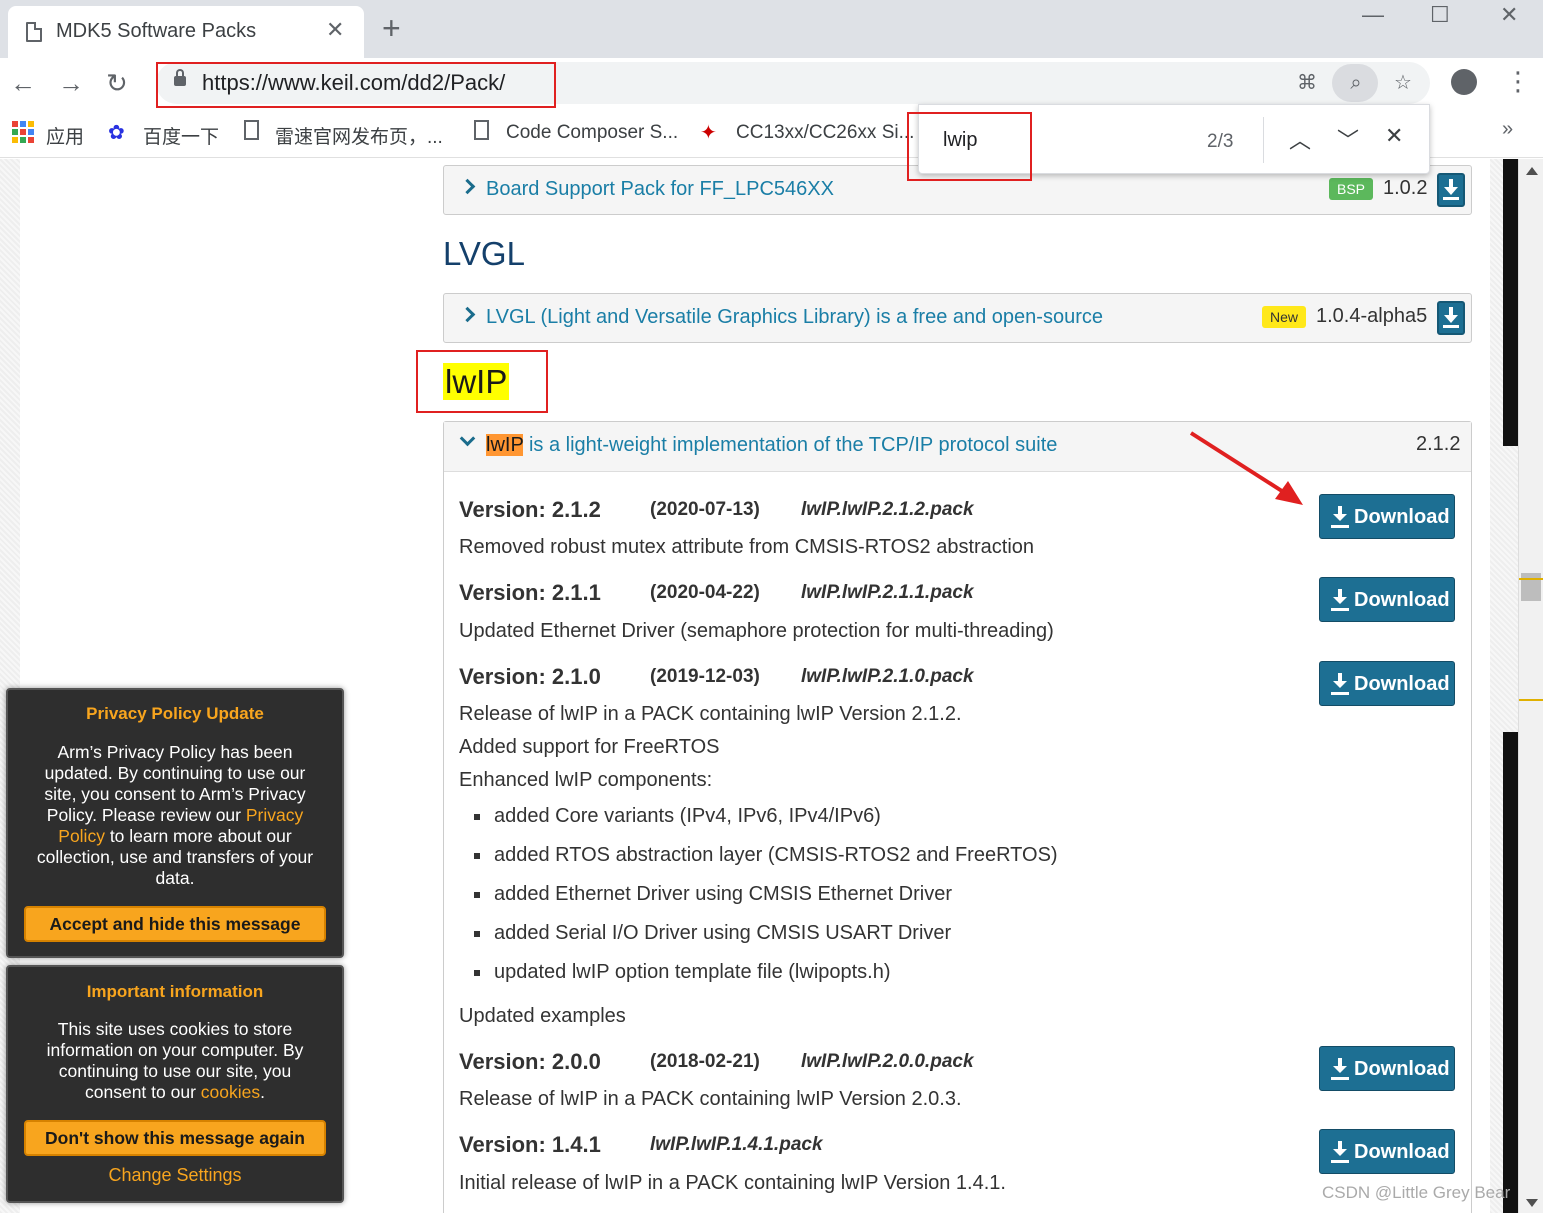  I want to click on annotation-arrow, so click(1246, 468).